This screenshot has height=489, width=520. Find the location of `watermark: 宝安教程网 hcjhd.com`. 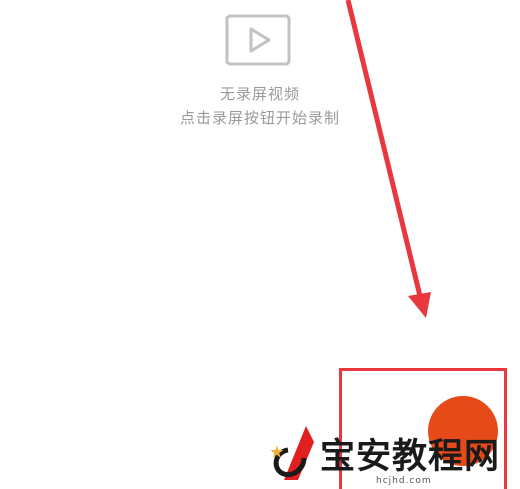

watermark: 宝安教程网 hcjhd.com is located at coordinates (393, 453).